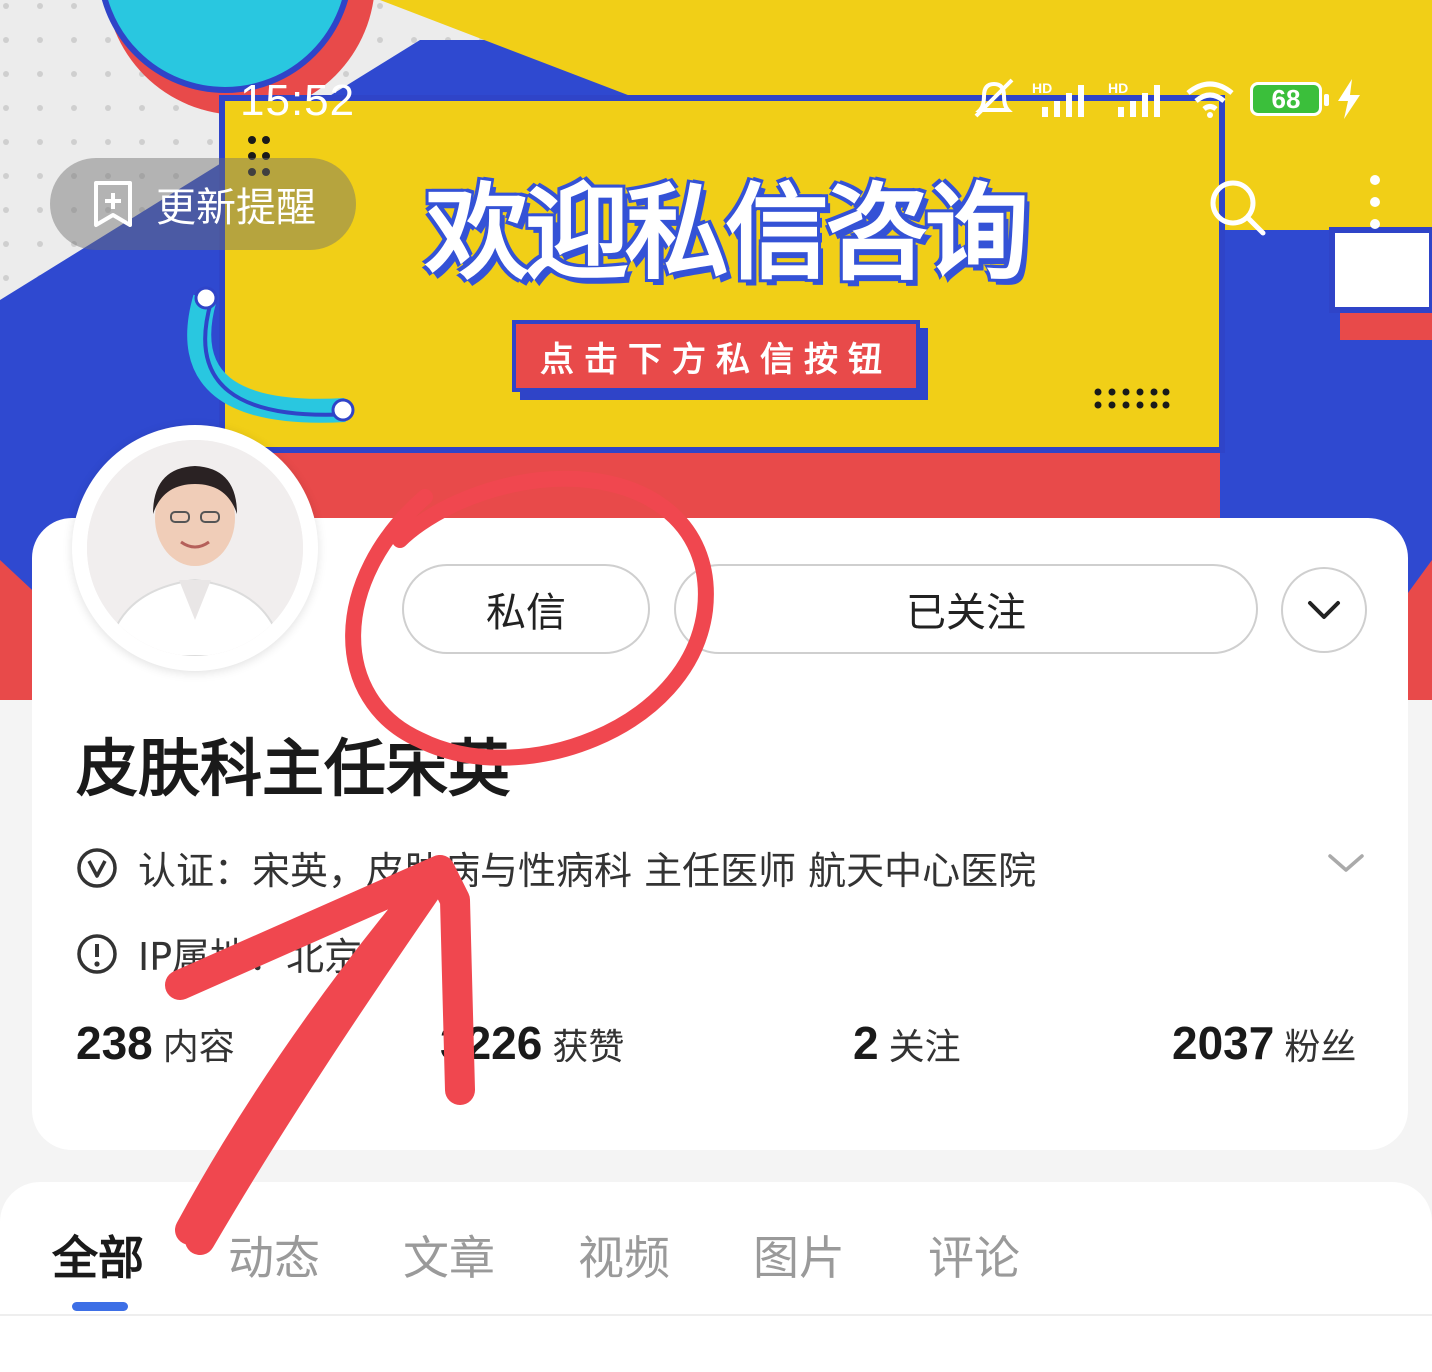 The image size is (1432, 1372). What do you see at coordinates (113, 204) in the screenshot?
I see `add-bookmark-icon` at bounding box center [113, 204].